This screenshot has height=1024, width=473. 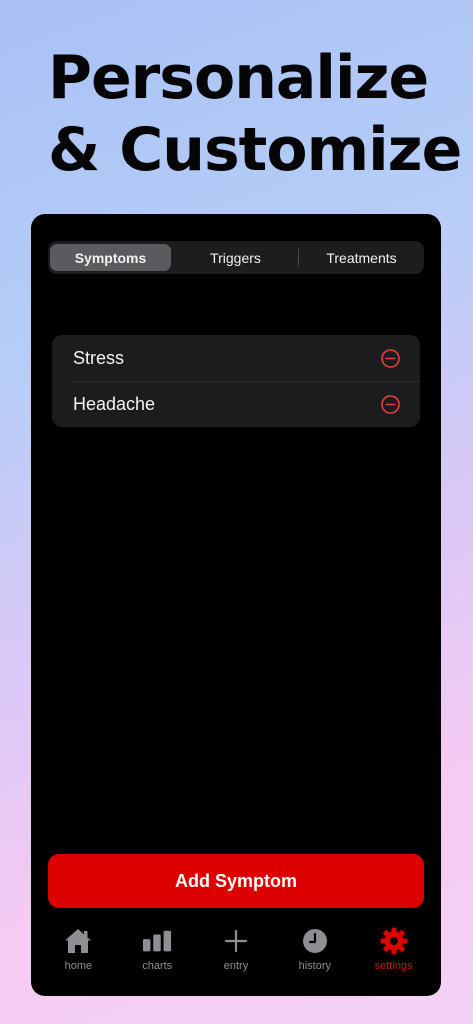 What do you see at coordinates (114, 403) in the screenshot?
I see `list-item-label: Headache` at bounding box center [114, 403].